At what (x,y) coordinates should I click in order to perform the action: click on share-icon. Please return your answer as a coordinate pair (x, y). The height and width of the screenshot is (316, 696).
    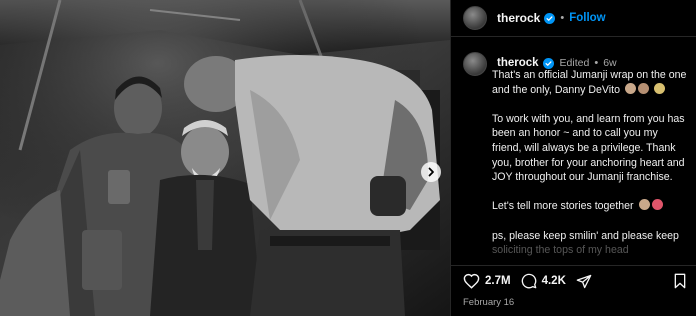
    Looking at the image, I should click on (584, 281).